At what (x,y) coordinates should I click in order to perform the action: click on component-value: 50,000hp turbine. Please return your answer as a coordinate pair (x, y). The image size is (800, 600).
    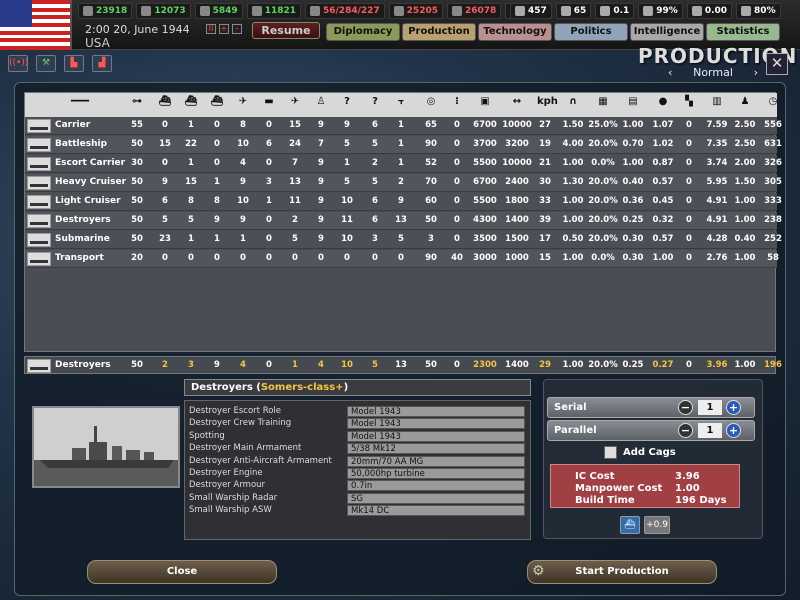
    Looking at the image, I should click on (436, 473).